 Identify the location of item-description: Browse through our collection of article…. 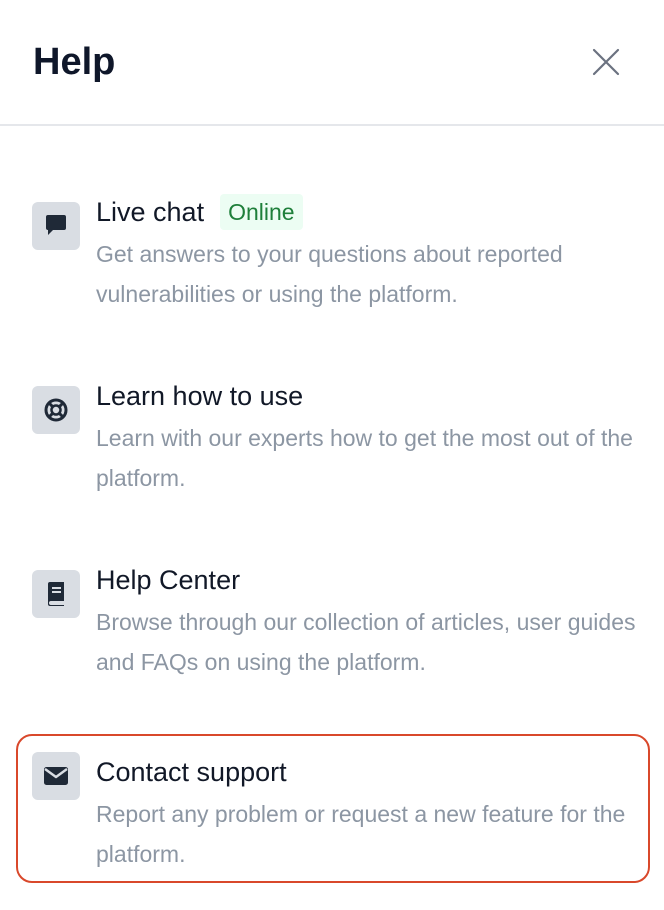
(366, 642).